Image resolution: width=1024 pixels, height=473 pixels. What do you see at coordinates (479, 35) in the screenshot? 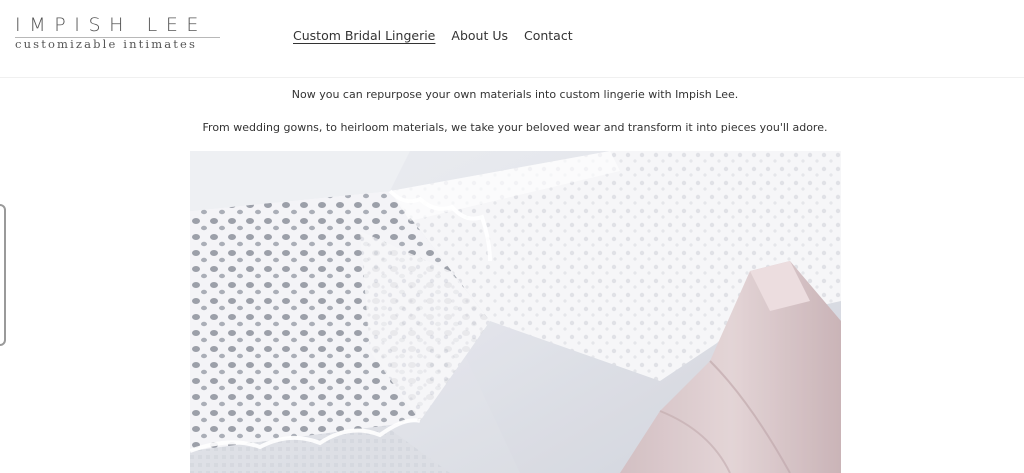
I see `nav-link-about-us: About Us` at bounding box center [479, 35].